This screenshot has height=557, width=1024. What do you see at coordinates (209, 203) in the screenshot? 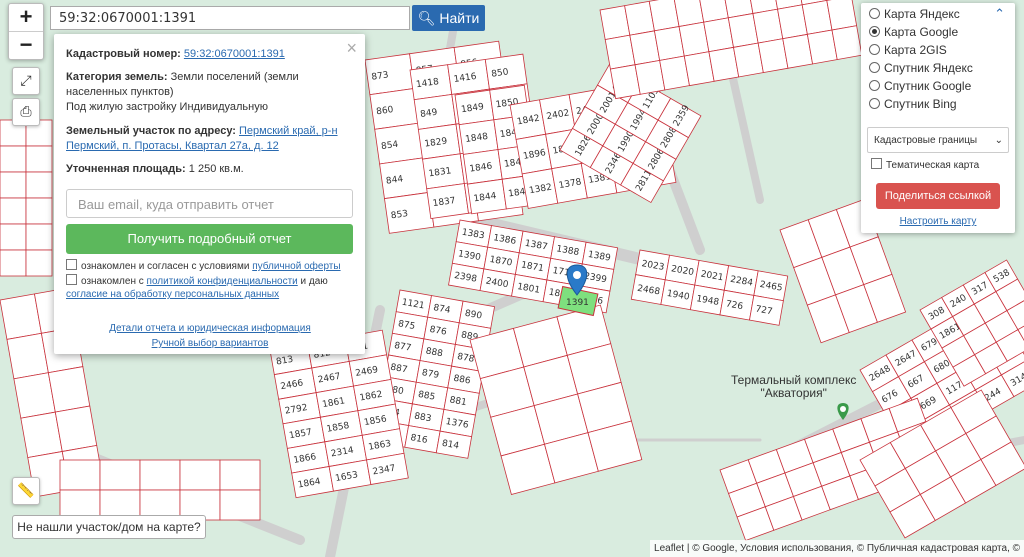
I see `email-field: Ваш email, куда отправить отчет` at bounding box center [209, 203].